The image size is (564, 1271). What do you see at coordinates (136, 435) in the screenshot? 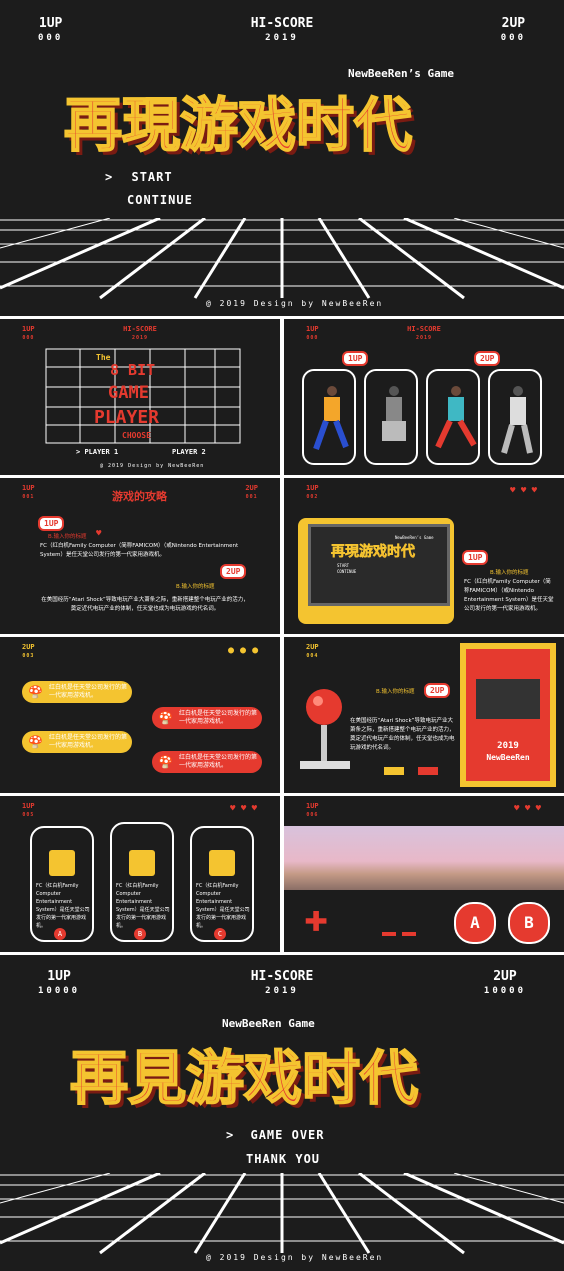
I see `choose-label: CHOOSE` at bounding box center [136, 435].